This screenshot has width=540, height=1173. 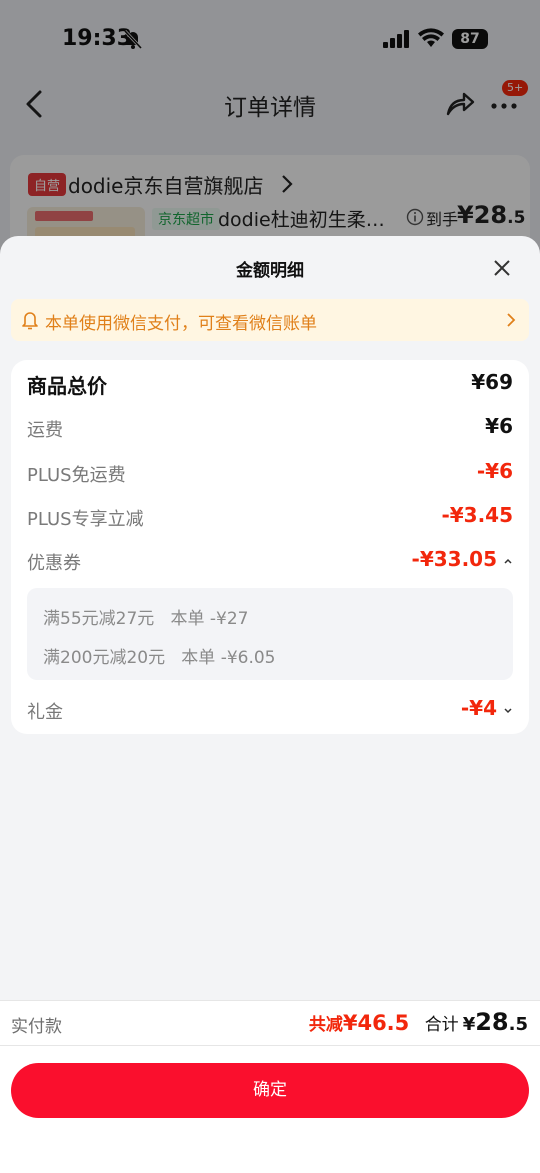 I want to click on plus-free-shipping-value: -¥6, so click(x=494, y=471).